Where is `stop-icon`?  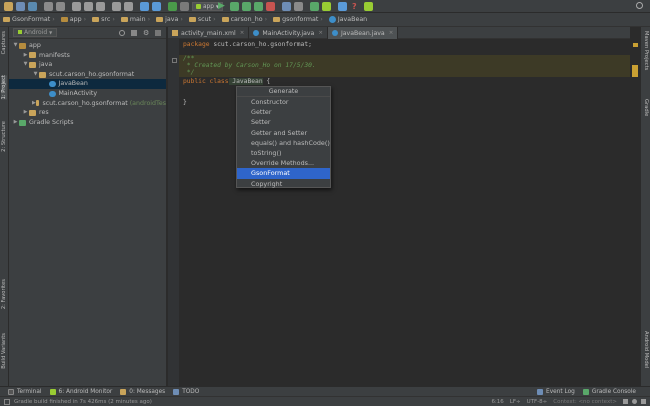 stop-icon is located at coordinates (270, 6).